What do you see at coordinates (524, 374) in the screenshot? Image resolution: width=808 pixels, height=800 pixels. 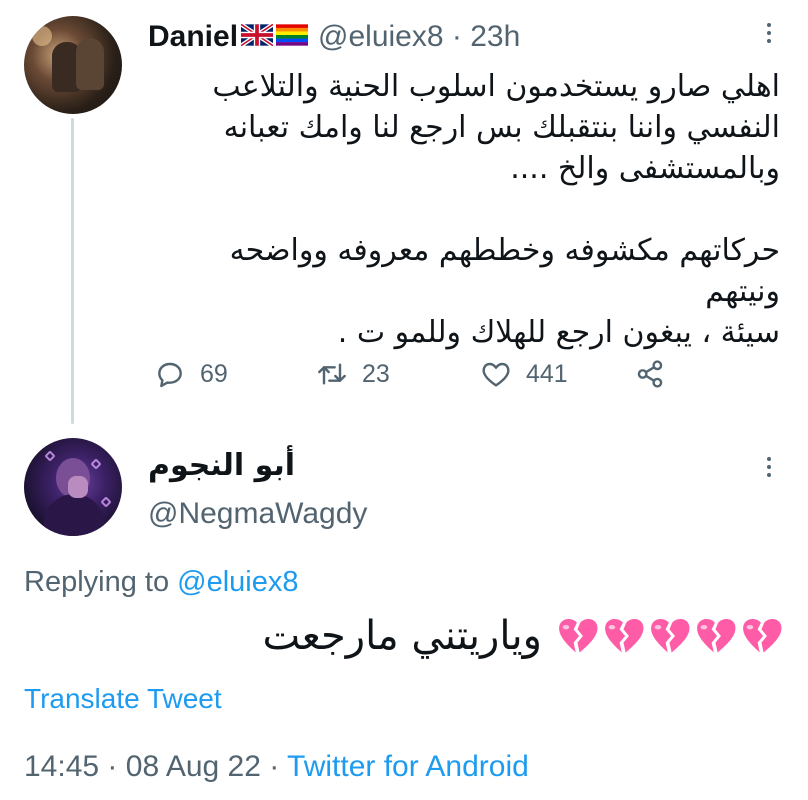 I see `like-button: 441` at bounding box center [524, 374].